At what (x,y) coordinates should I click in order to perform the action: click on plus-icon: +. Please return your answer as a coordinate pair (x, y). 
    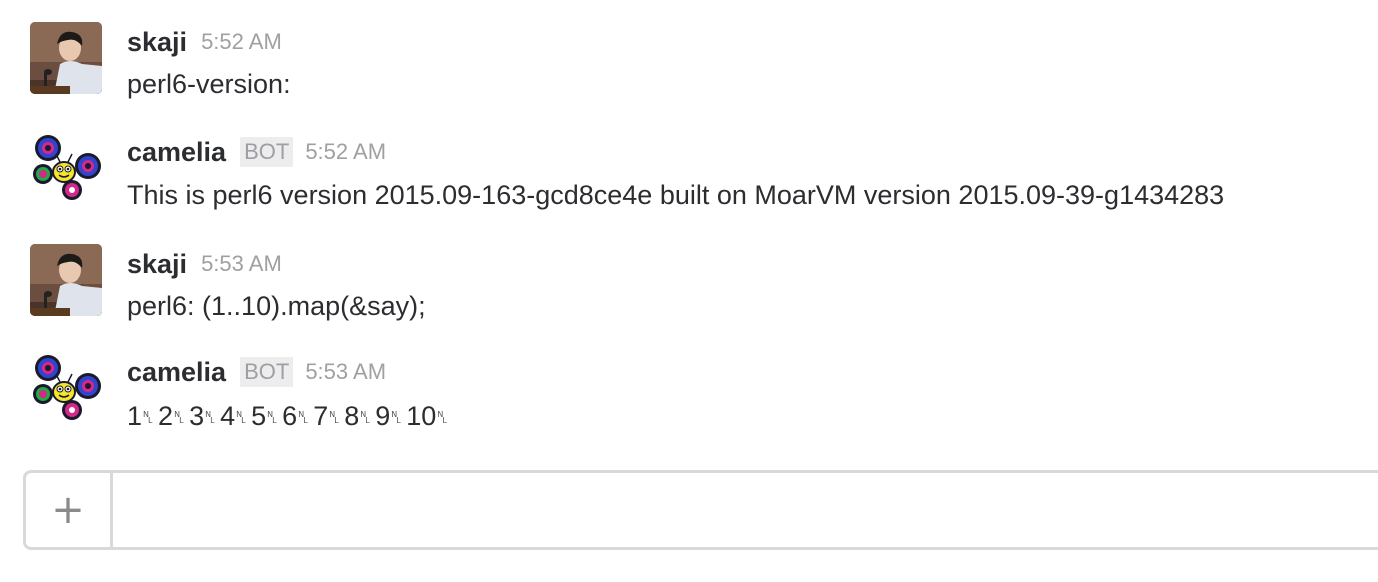
    Looking at the image, I should click on (68, 510).